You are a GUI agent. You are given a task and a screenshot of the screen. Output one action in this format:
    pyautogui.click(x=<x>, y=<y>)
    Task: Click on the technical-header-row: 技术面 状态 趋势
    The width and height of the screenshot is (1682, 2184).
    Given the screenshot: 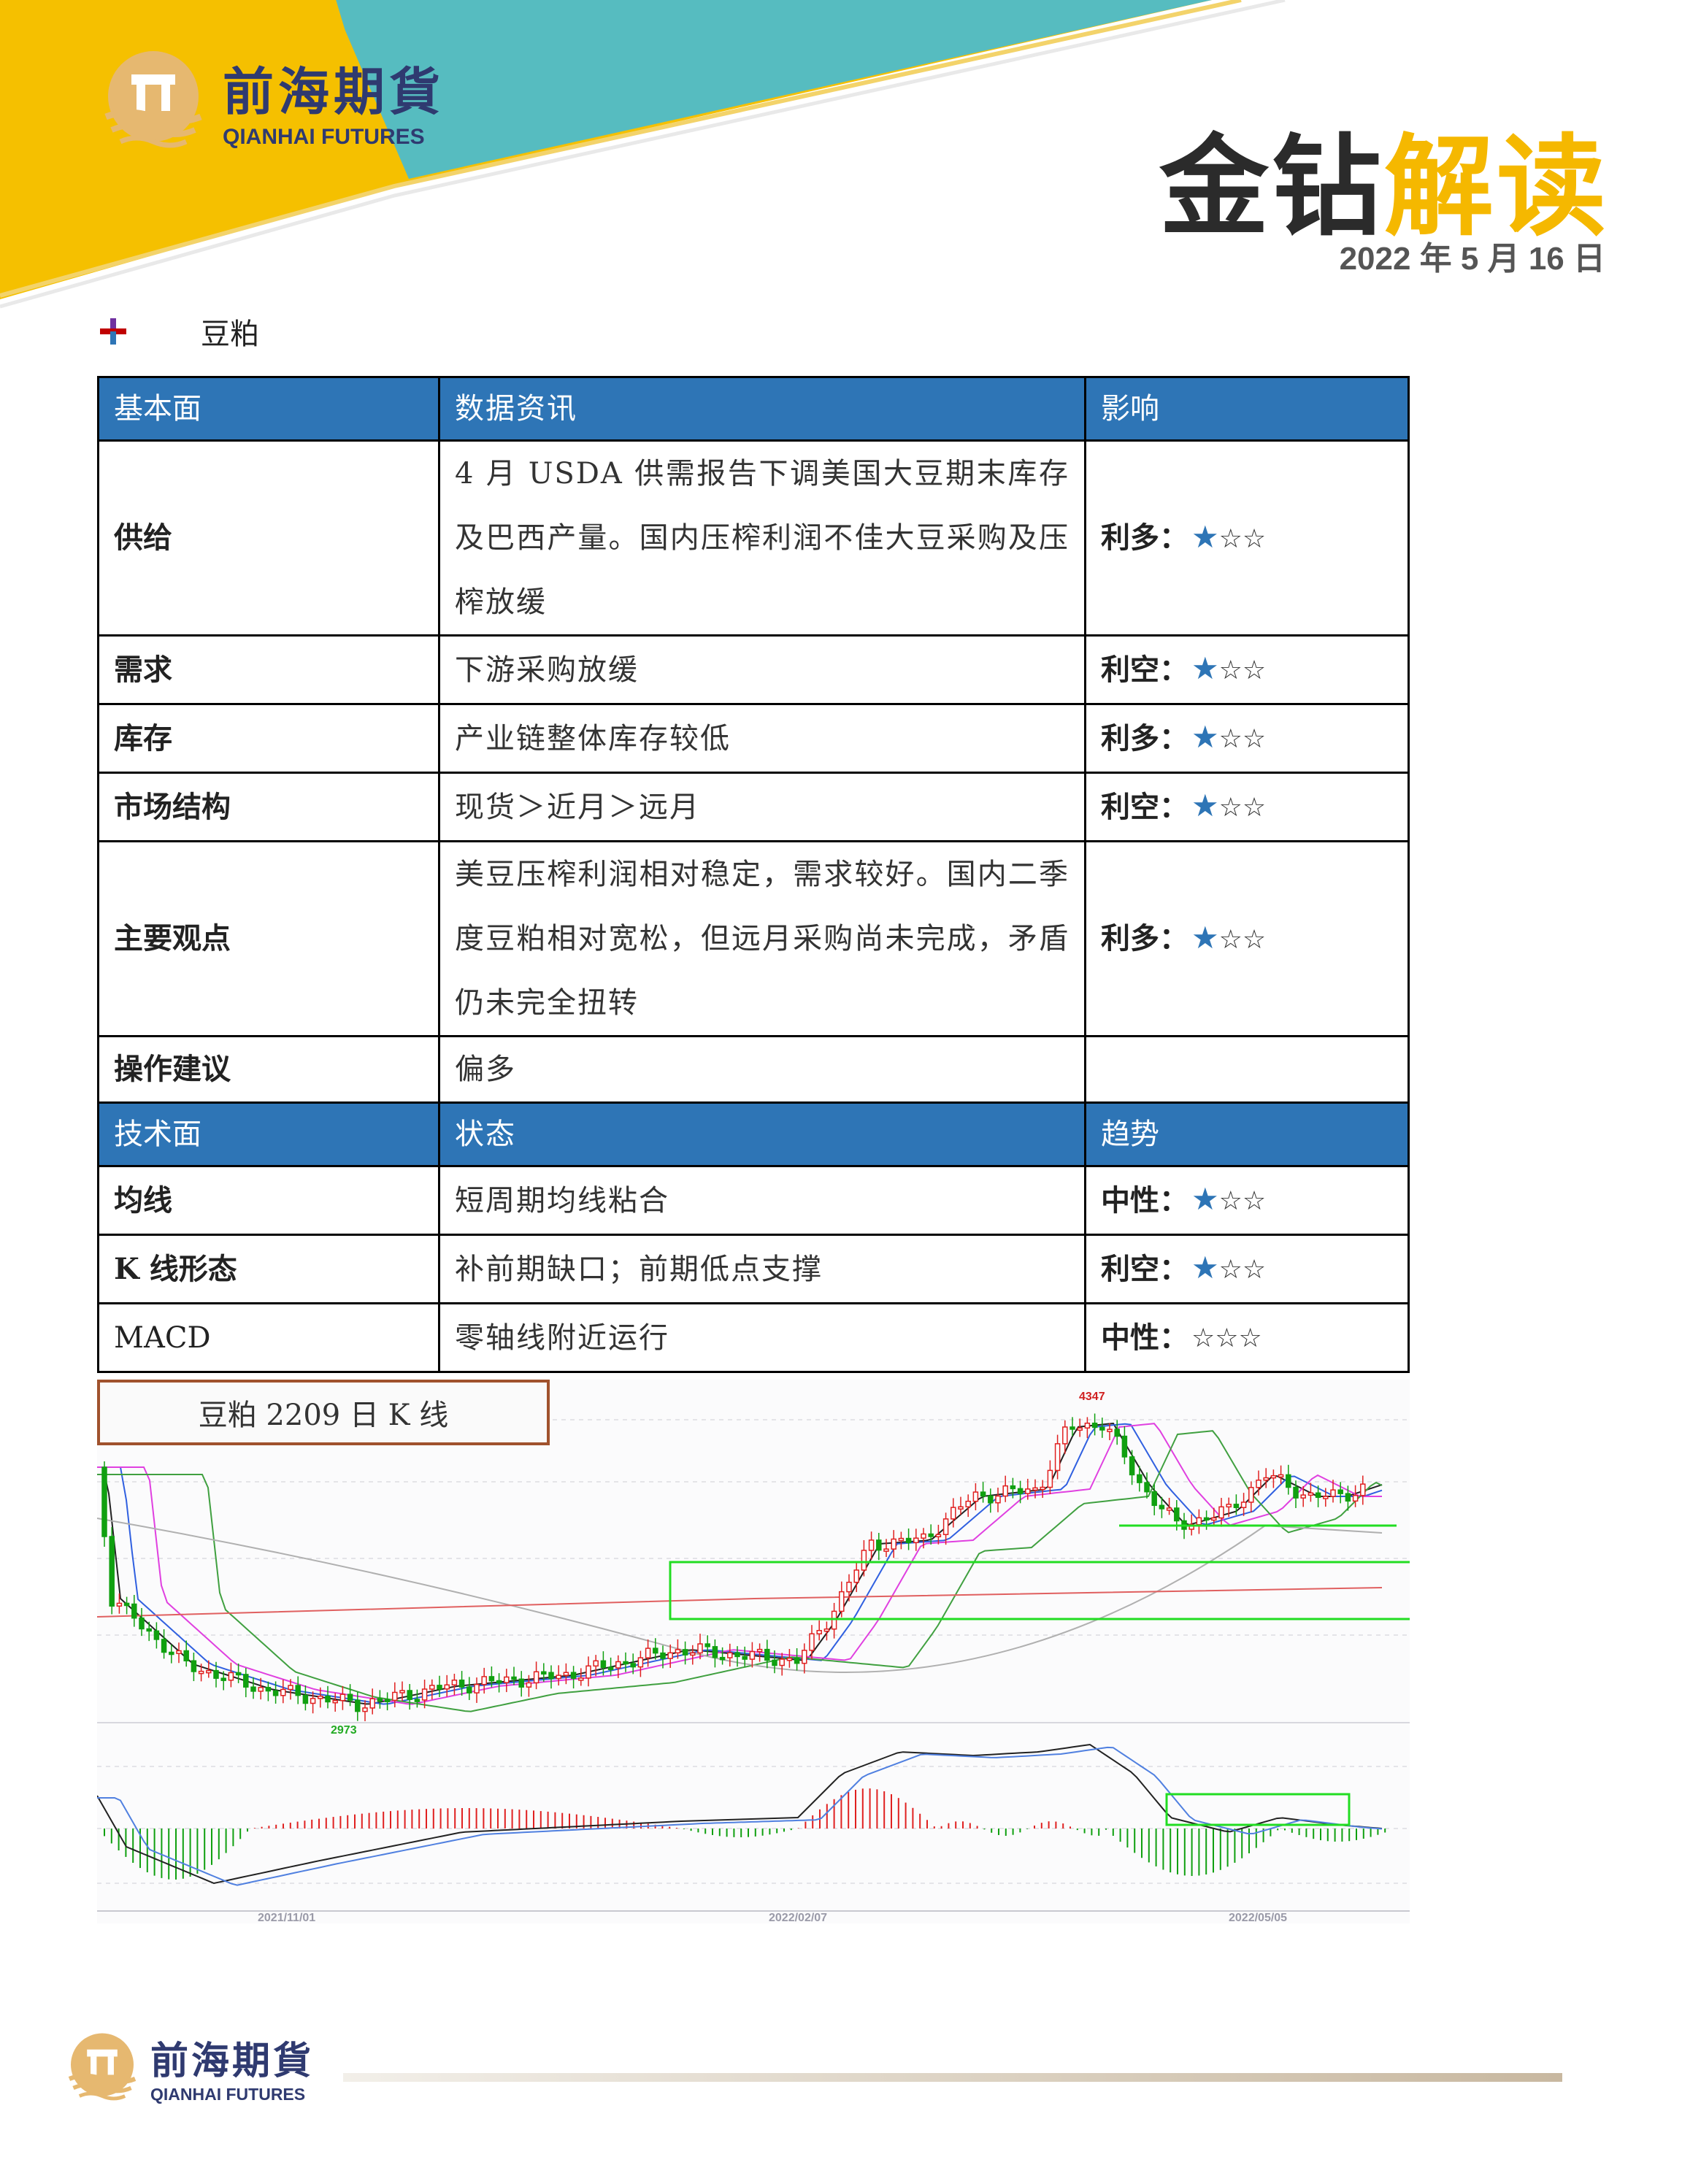 What is the action you would take?
    pyautogui.click(x=753, y=1134)
    